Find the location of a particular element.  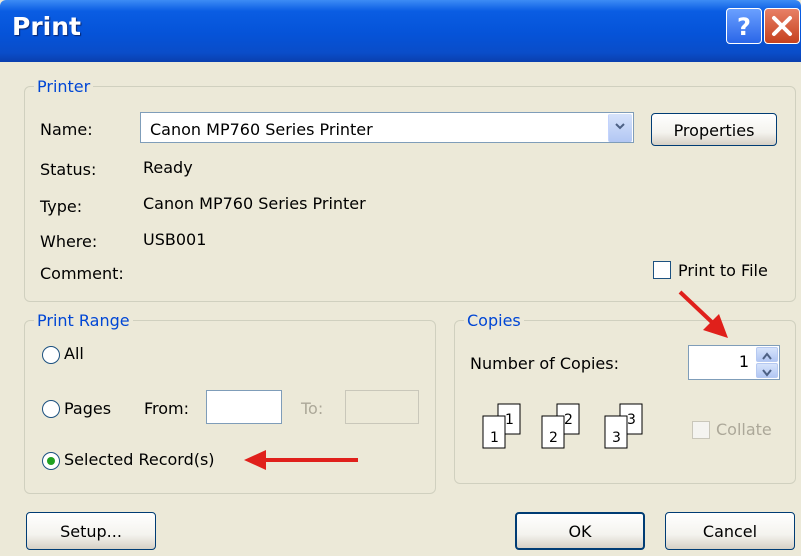

print-to-file-checkbox is located at coordinates (662, 270).